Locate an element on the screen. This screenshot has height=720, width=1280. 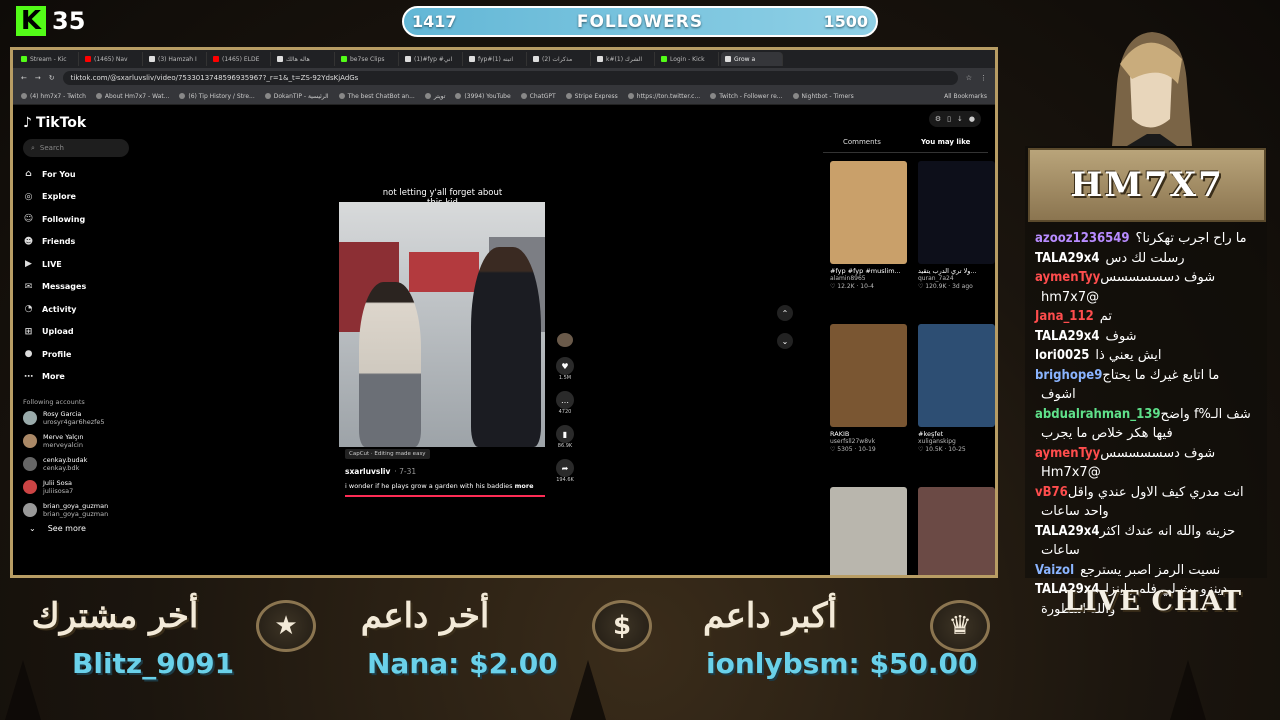
following-account: Merve Yalçın merveyalcin is located at coordinates (83, 440).